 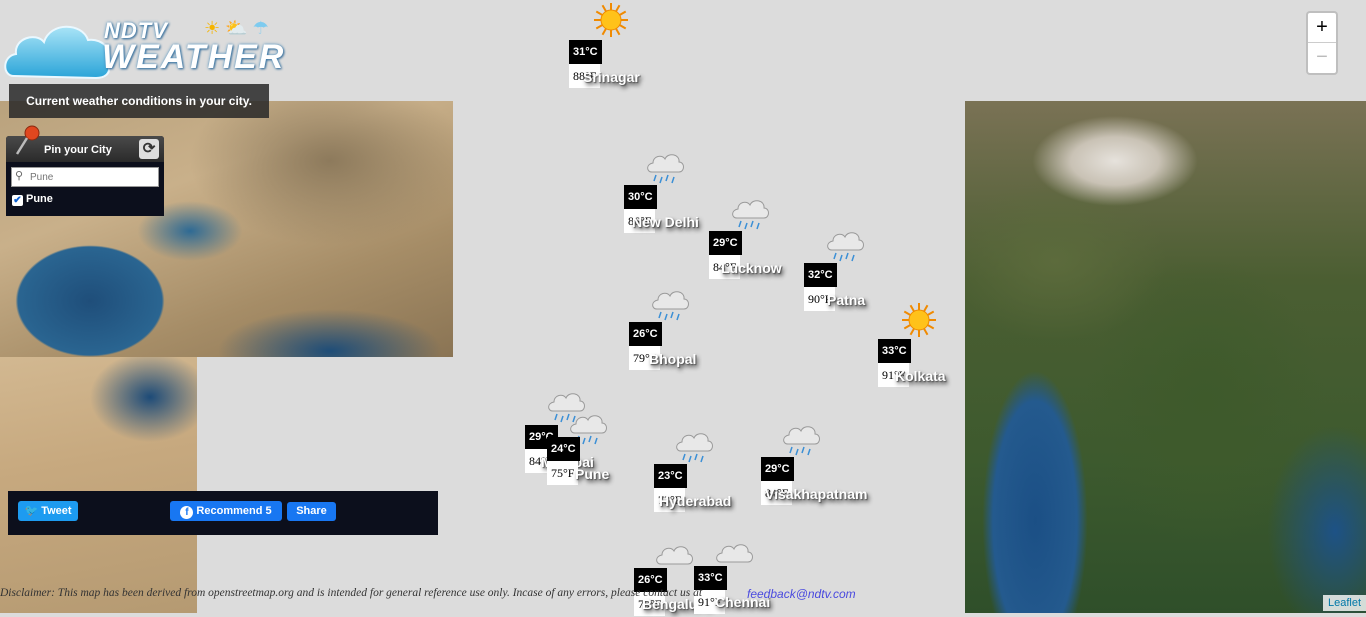 What do you see at coordinates (92, 177) in the screenshot?
I see `city-search-input` at bounding box center [92, 177].